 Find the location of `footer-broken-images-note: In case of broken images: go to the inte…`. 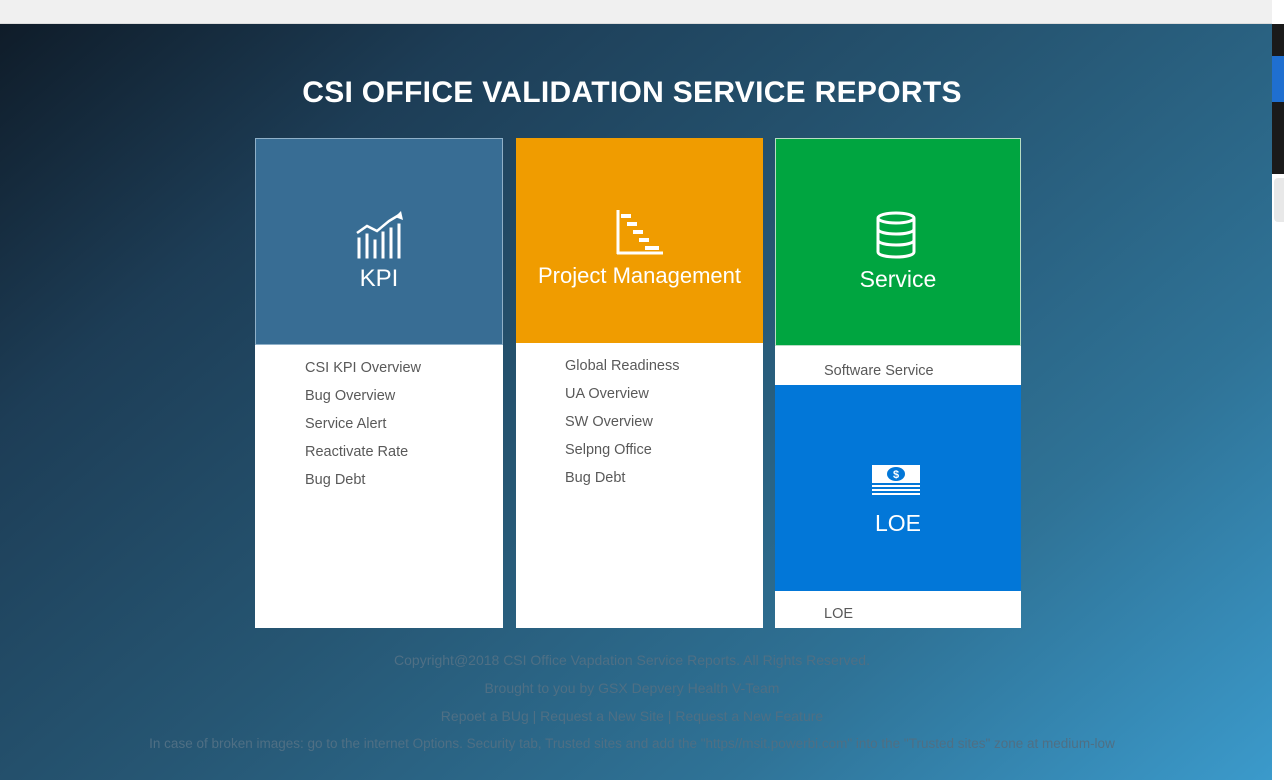

footer-broken-images-note: In case of broken images: go to the inte… is located at coordinates (632, 743).